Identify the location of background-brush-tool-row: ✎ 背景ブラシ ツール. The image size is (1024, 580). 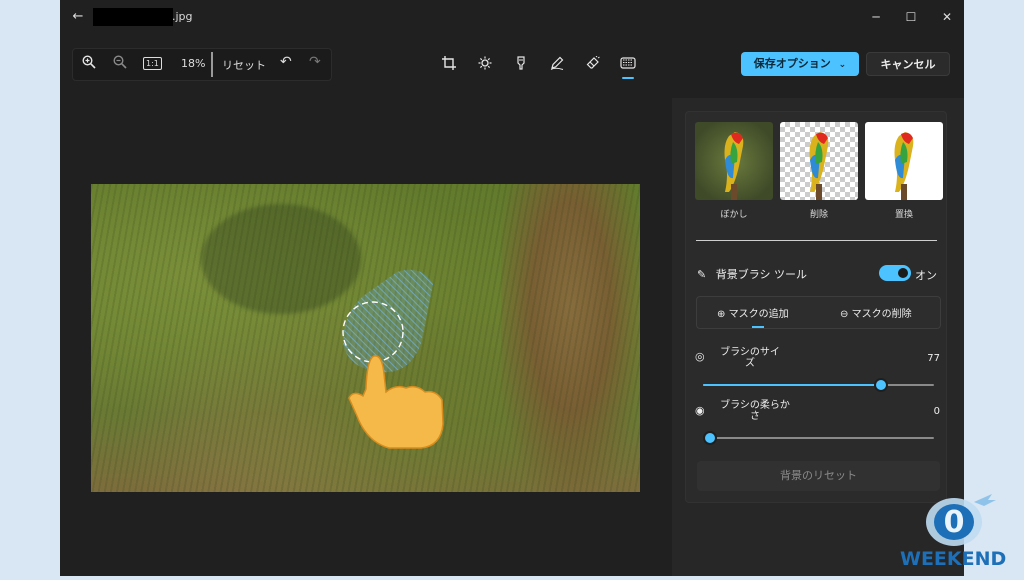
(752, 274).